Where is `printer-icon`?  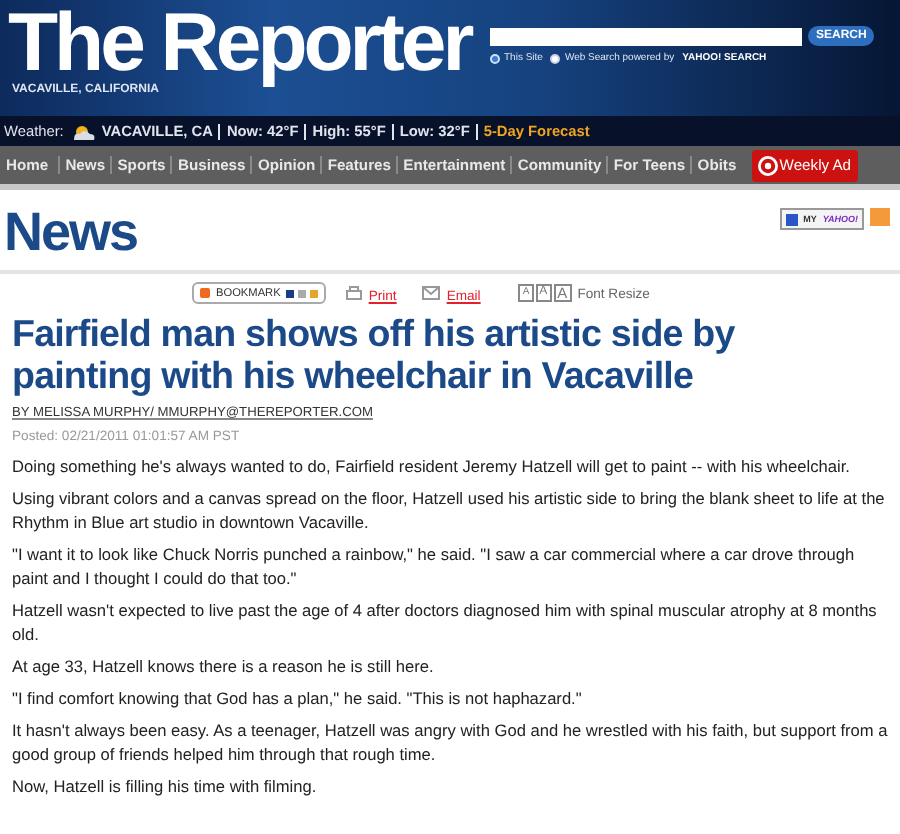 printer-icon is located at coordinates (354, 293).